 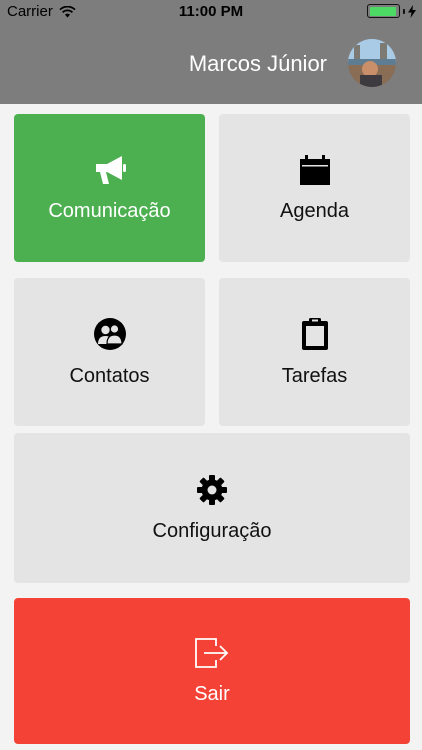 I want to click on battery-tip, so click(x=404, y=11).